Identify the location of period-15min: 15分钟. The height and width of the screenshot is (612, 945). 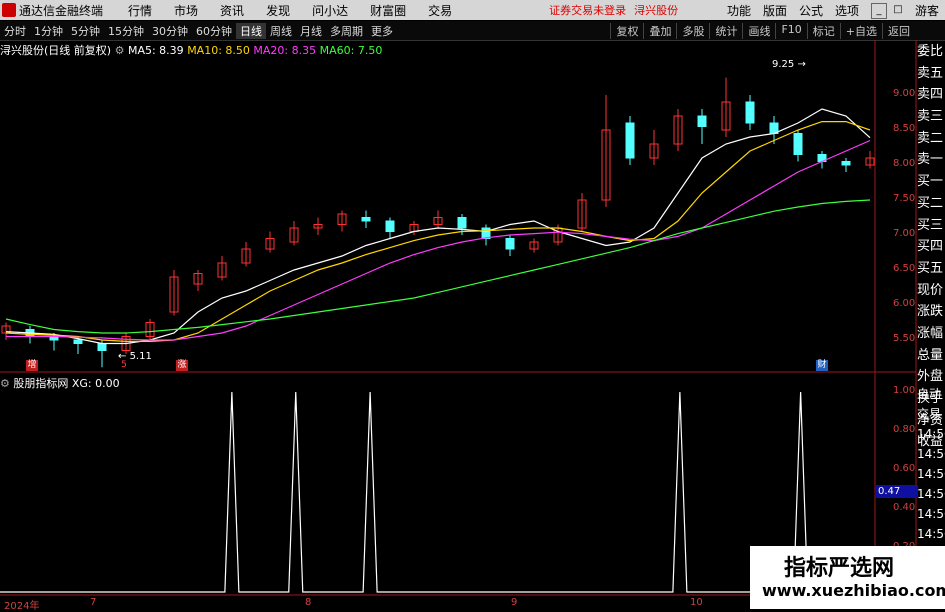
(126, 31).